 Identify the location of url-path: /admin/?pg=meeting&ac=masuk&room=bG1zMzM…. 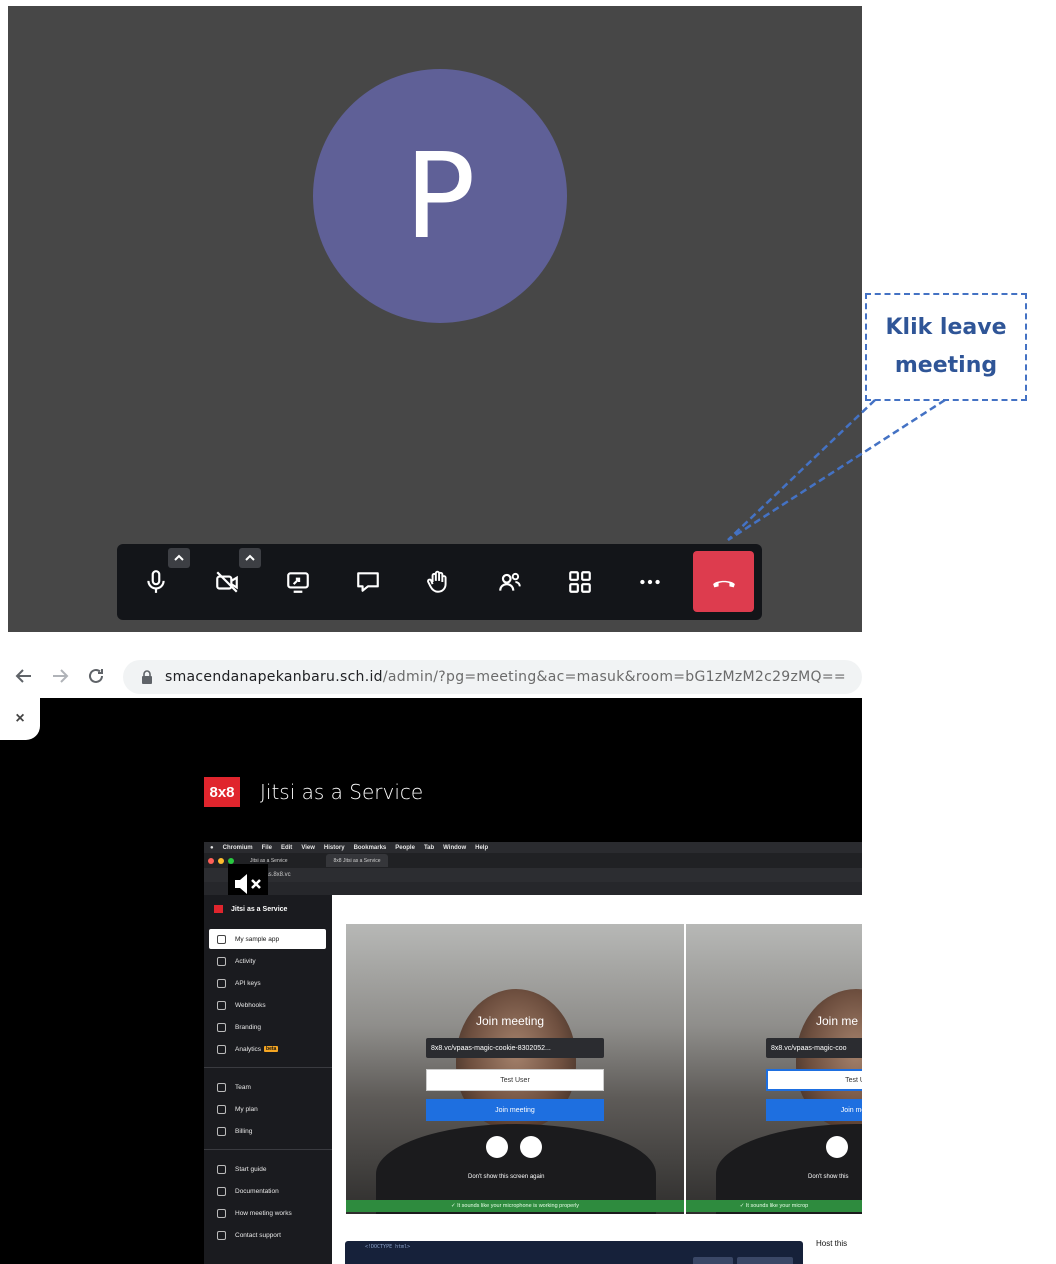
(614, 677).